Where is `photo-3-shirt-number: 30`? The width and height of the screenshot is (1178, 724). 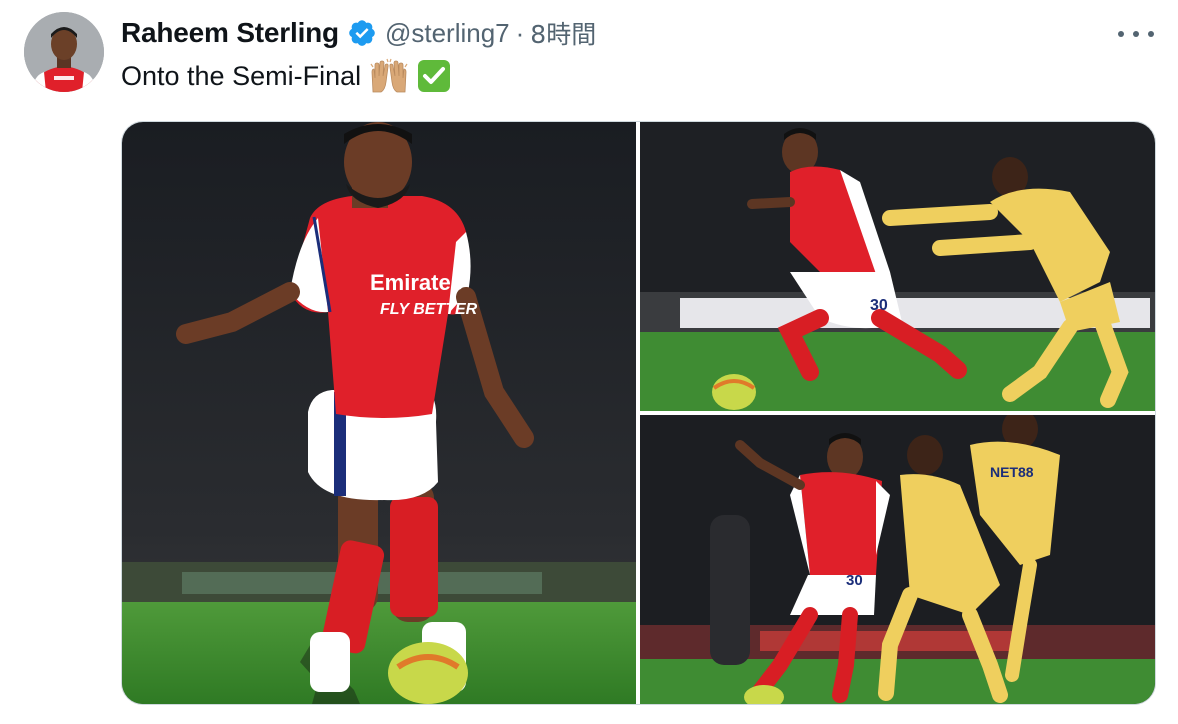 photo-3-shirt-number: 30 is located at coordinates (854, 580).